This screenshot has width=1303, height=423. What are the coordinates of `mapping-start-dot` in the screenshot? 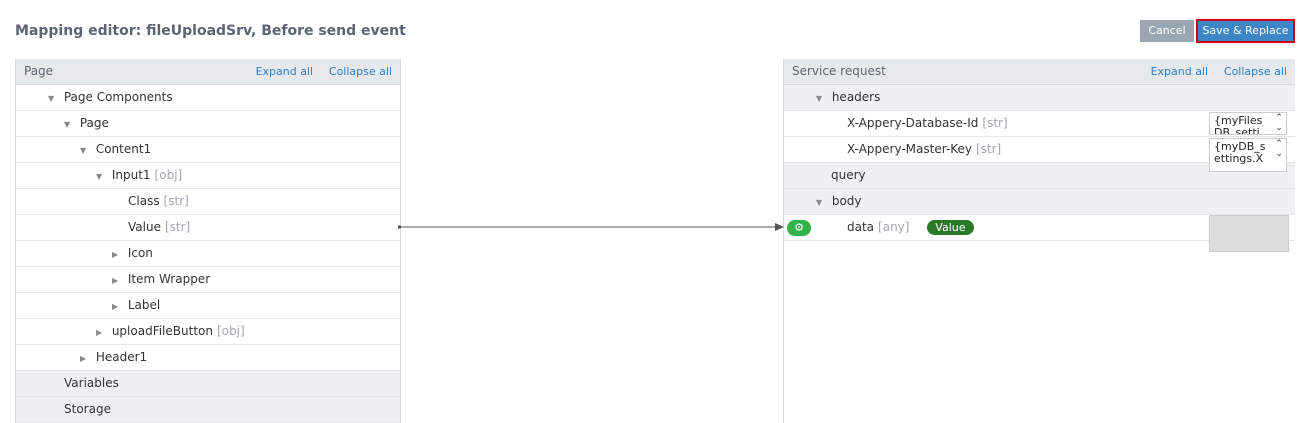 It's located at (399, 227).